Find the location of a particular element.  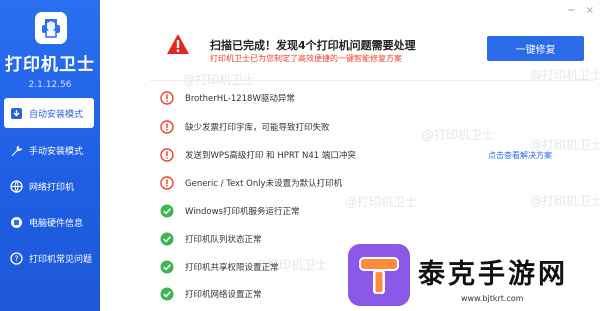

close-icon: × is located at coordinates (590, 10).